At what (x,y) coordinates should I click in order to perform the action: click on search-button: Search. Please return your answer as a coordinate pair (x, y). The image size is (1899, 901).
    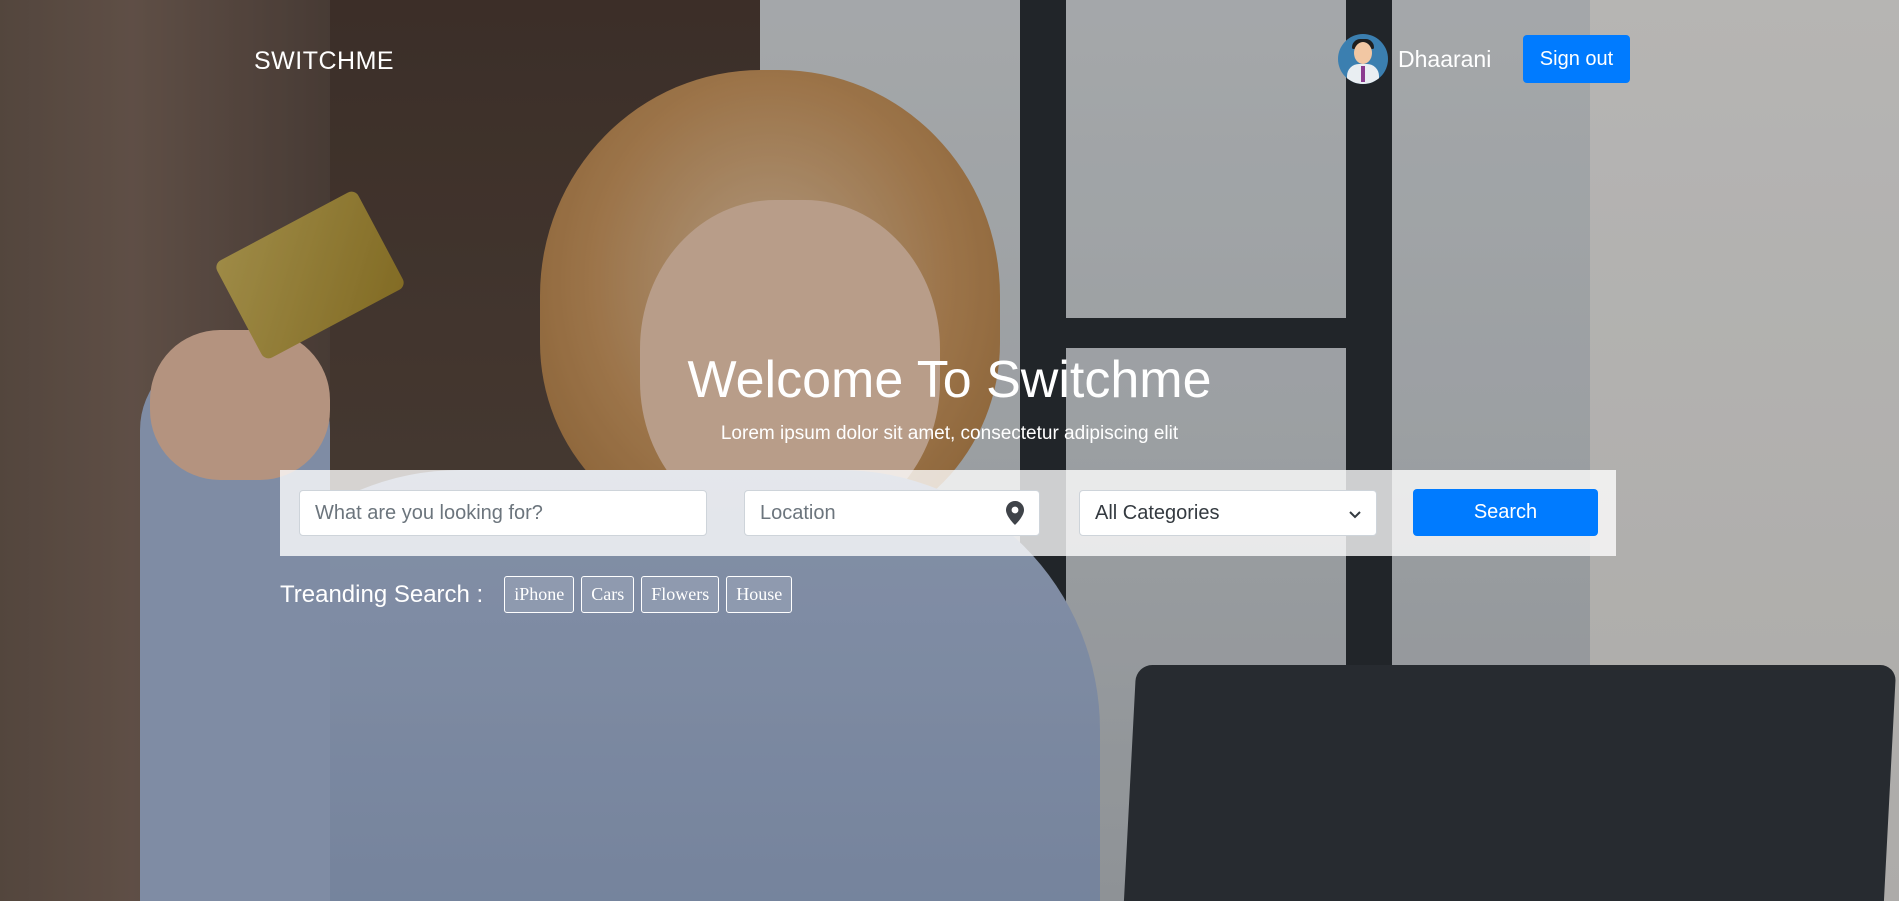
    Looking at the image, I should click on (1505, 512).